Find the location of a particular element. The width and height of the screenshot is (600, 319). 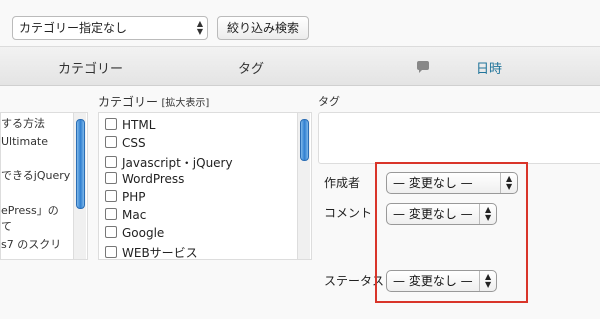

column-header-category: カテゴリー is located at coordinates (90, 67).